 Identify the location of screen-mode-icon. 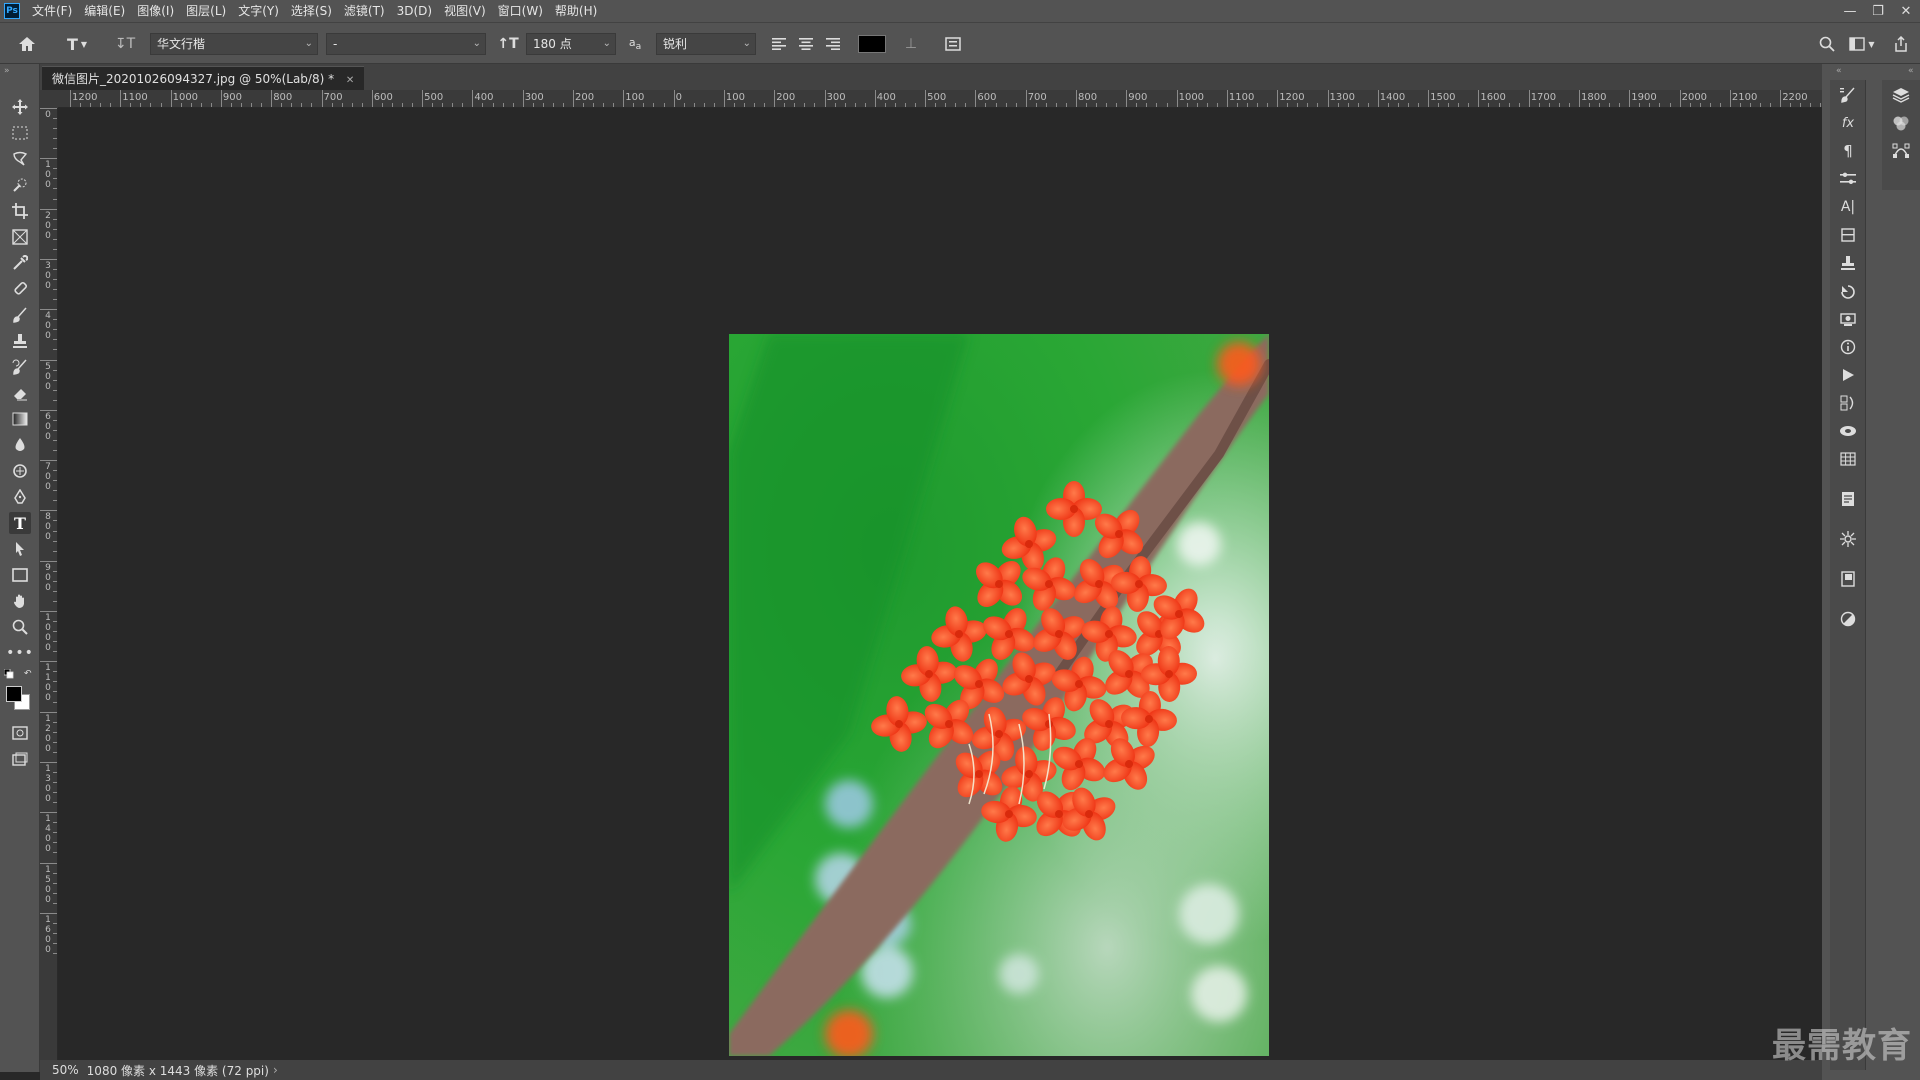
(20, 759).